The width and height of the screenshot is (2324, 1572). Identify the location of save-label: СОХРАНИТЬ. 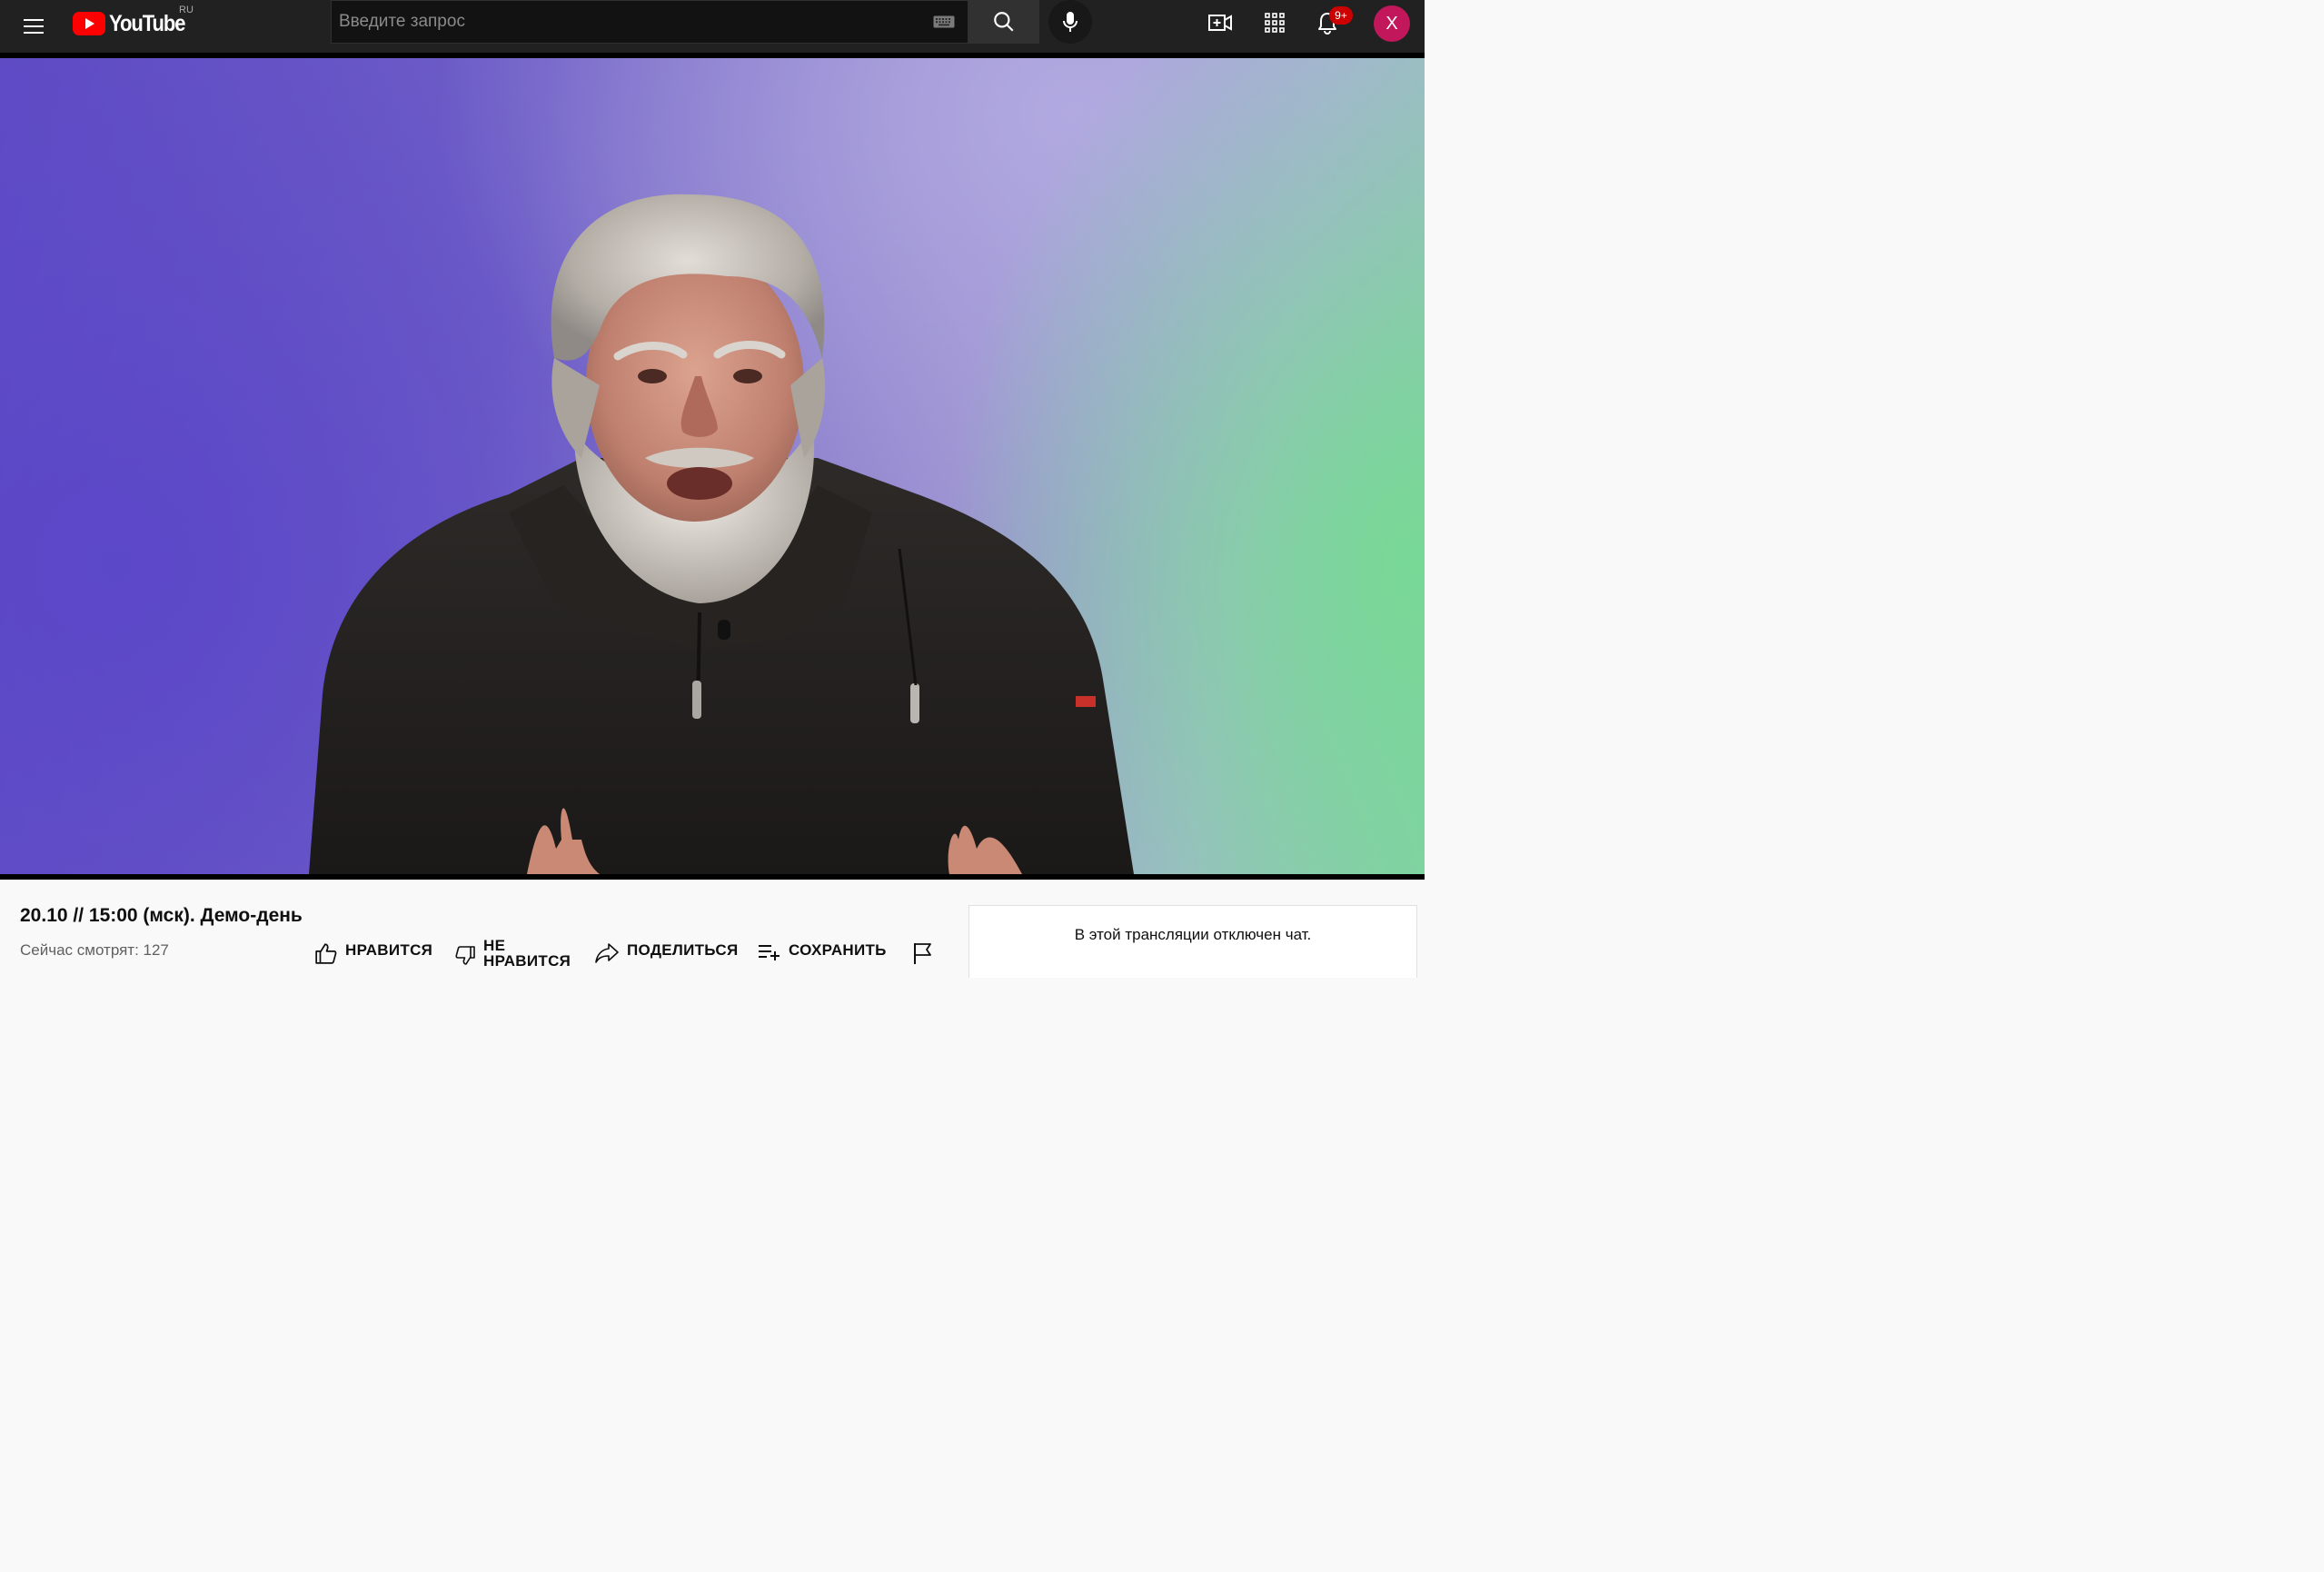
(838, 950).